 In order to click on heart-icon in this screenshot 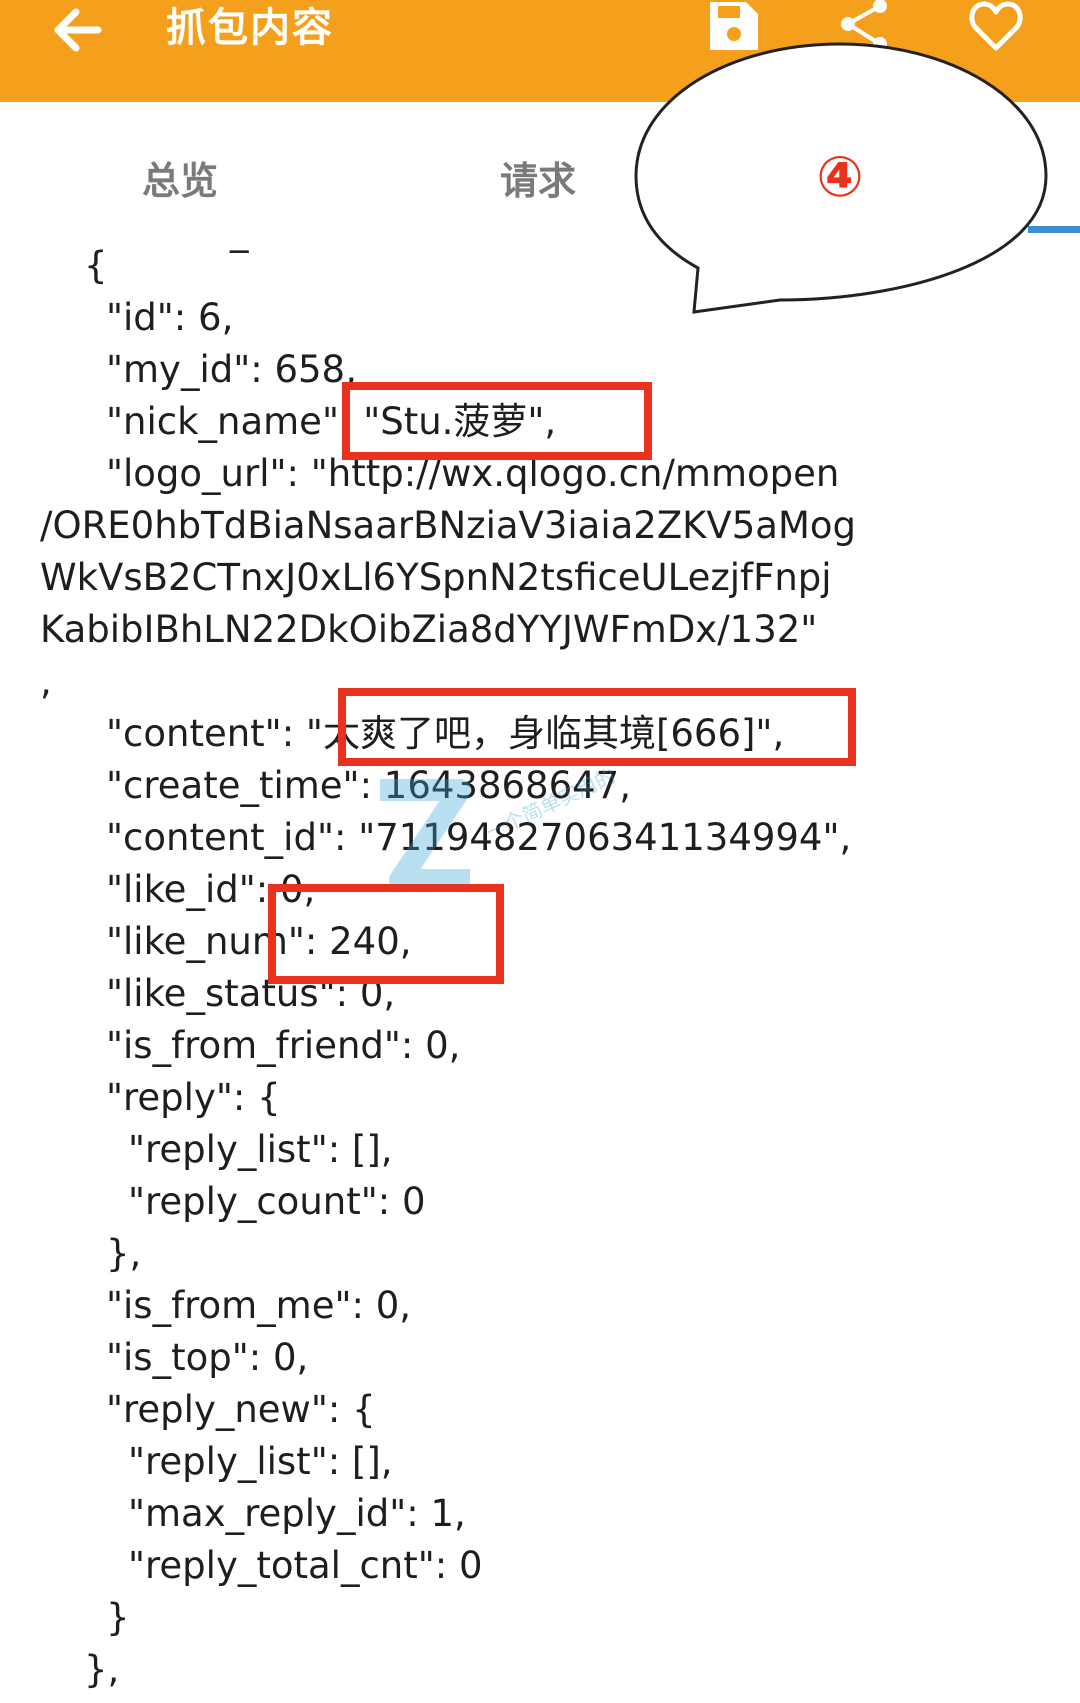, I will do `click(996, 28)`.